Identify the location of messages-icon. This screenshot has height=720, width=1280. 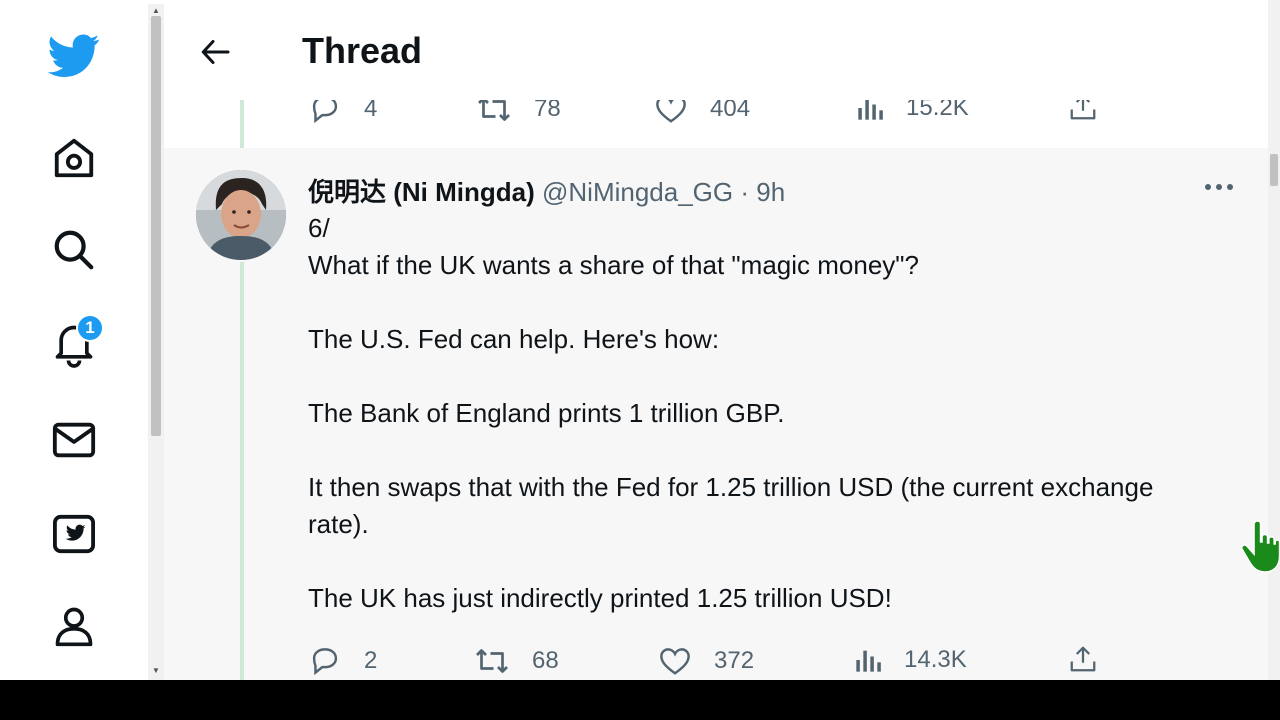
(74, 440).